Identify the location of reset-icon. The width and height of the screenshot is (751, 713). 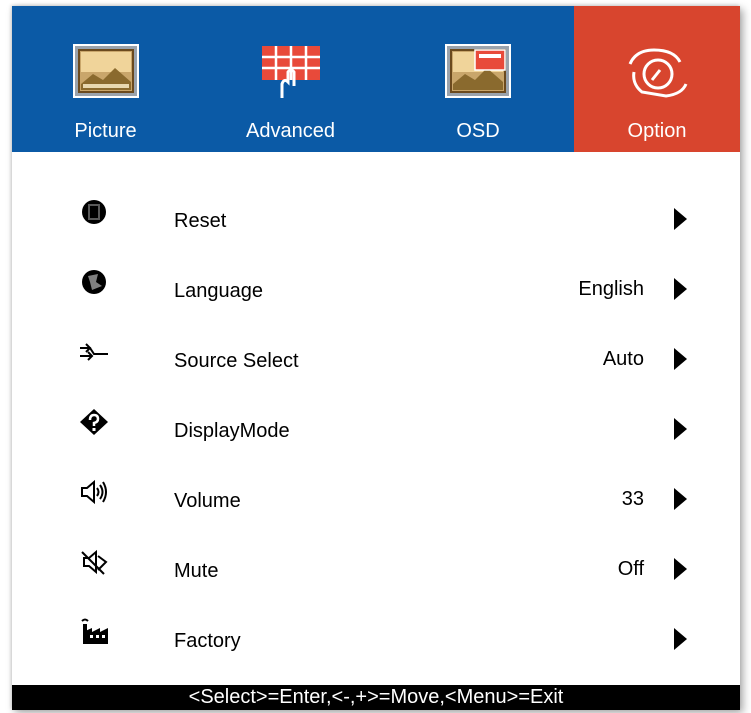
(94, 212).